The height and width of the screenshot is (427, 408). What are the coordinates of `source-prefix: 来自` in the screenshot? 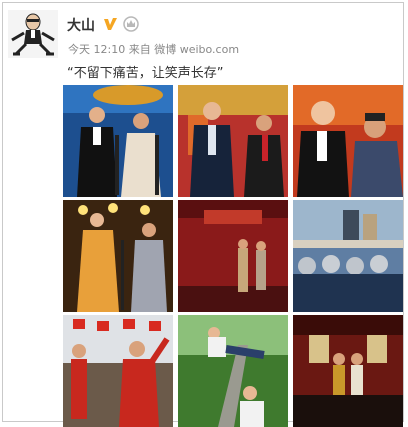 It's located at (139, 49).